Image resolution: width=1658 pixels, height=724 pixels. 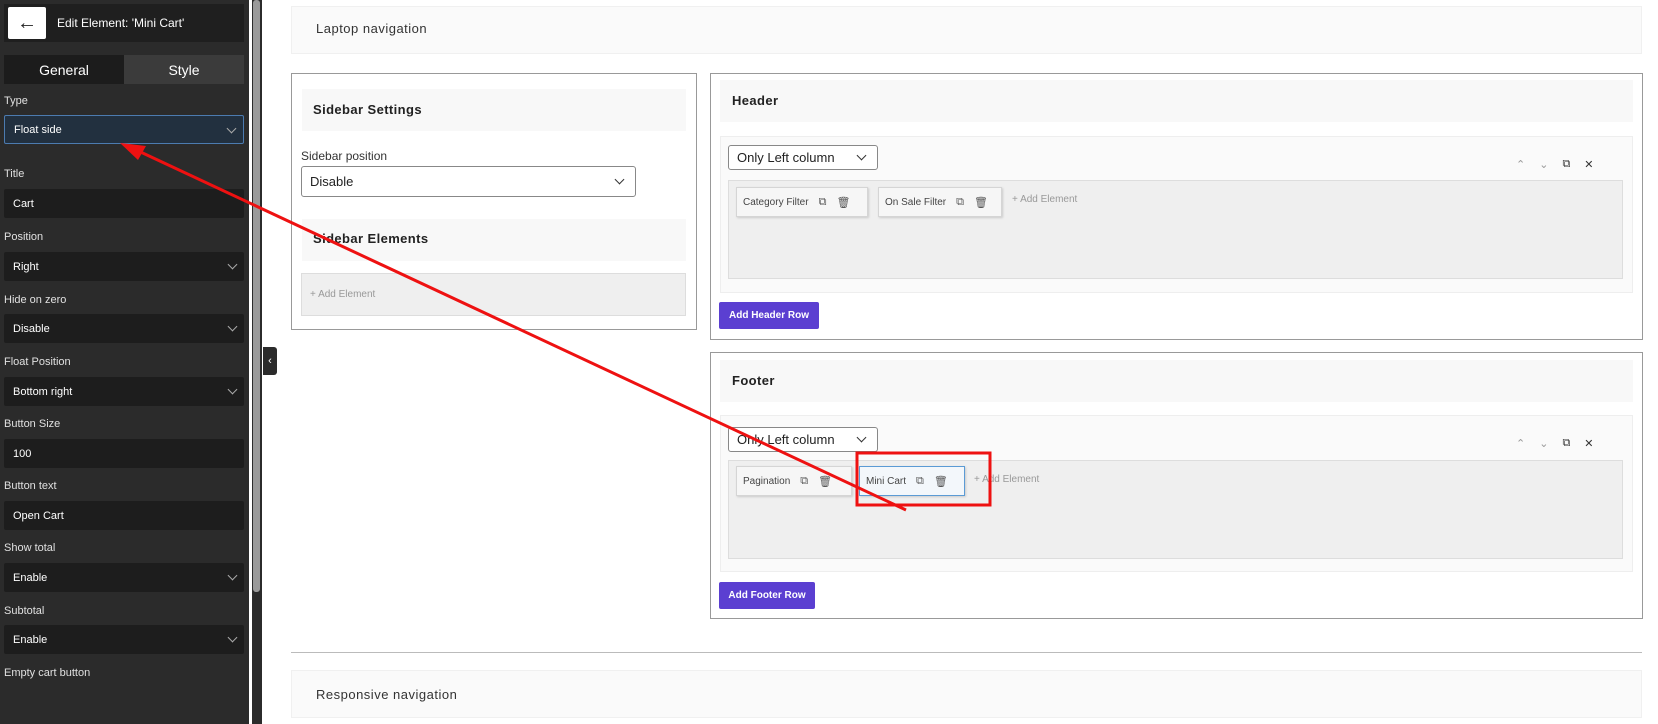 What do you see at coordinates (124, 266) in the screenshot?
I see `position-select: Right` at bounding box center [124, 266].